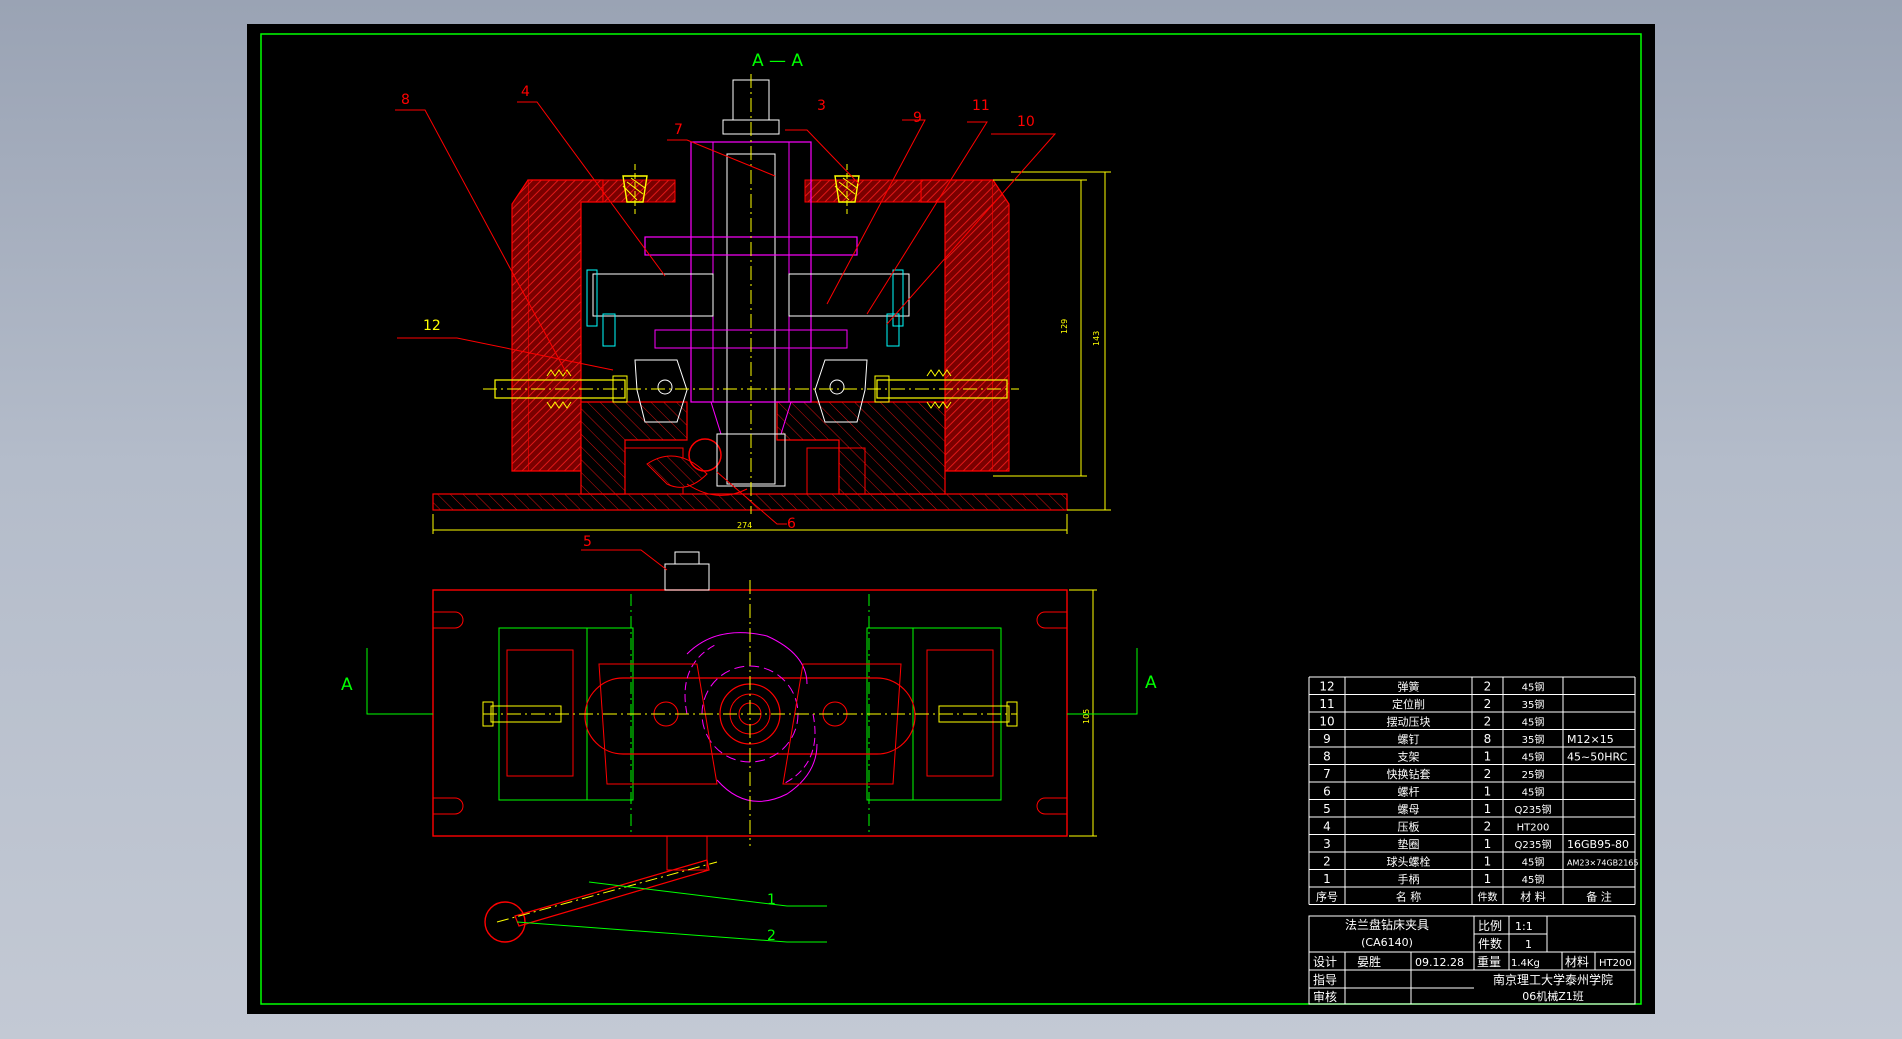 Image resolution: width=1902 pixels, height=1039 pixels. Describe the element at coordinates (1490, 943) in the screenshot. I see `count-label: 件数` at that location.